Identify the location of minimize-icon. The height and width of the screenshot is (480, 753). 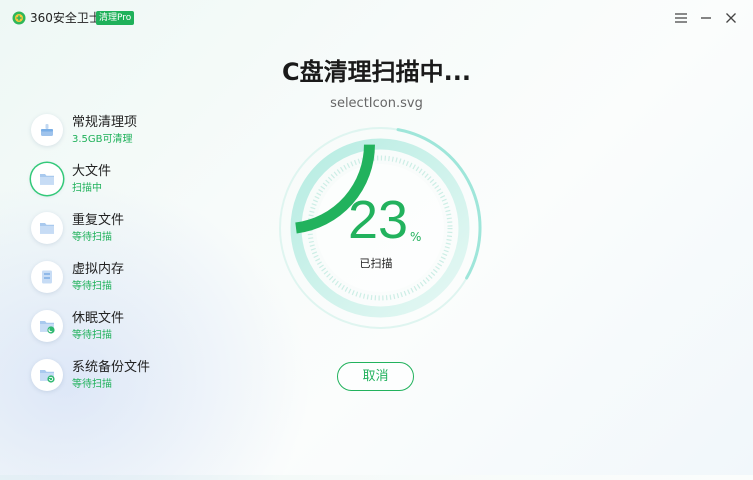
(706, 18).